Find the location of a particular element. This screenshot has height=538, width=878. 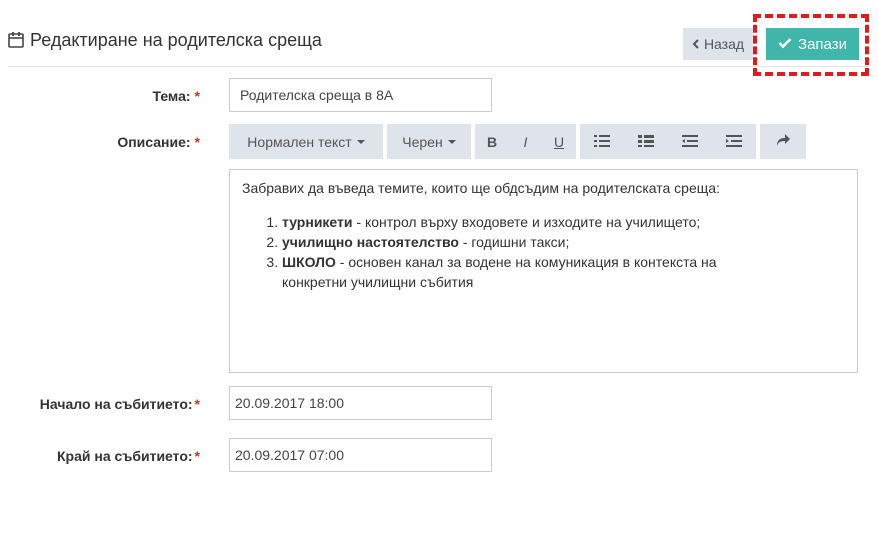

end-label: Край на събитието: * is located at coordinates (105, 456).